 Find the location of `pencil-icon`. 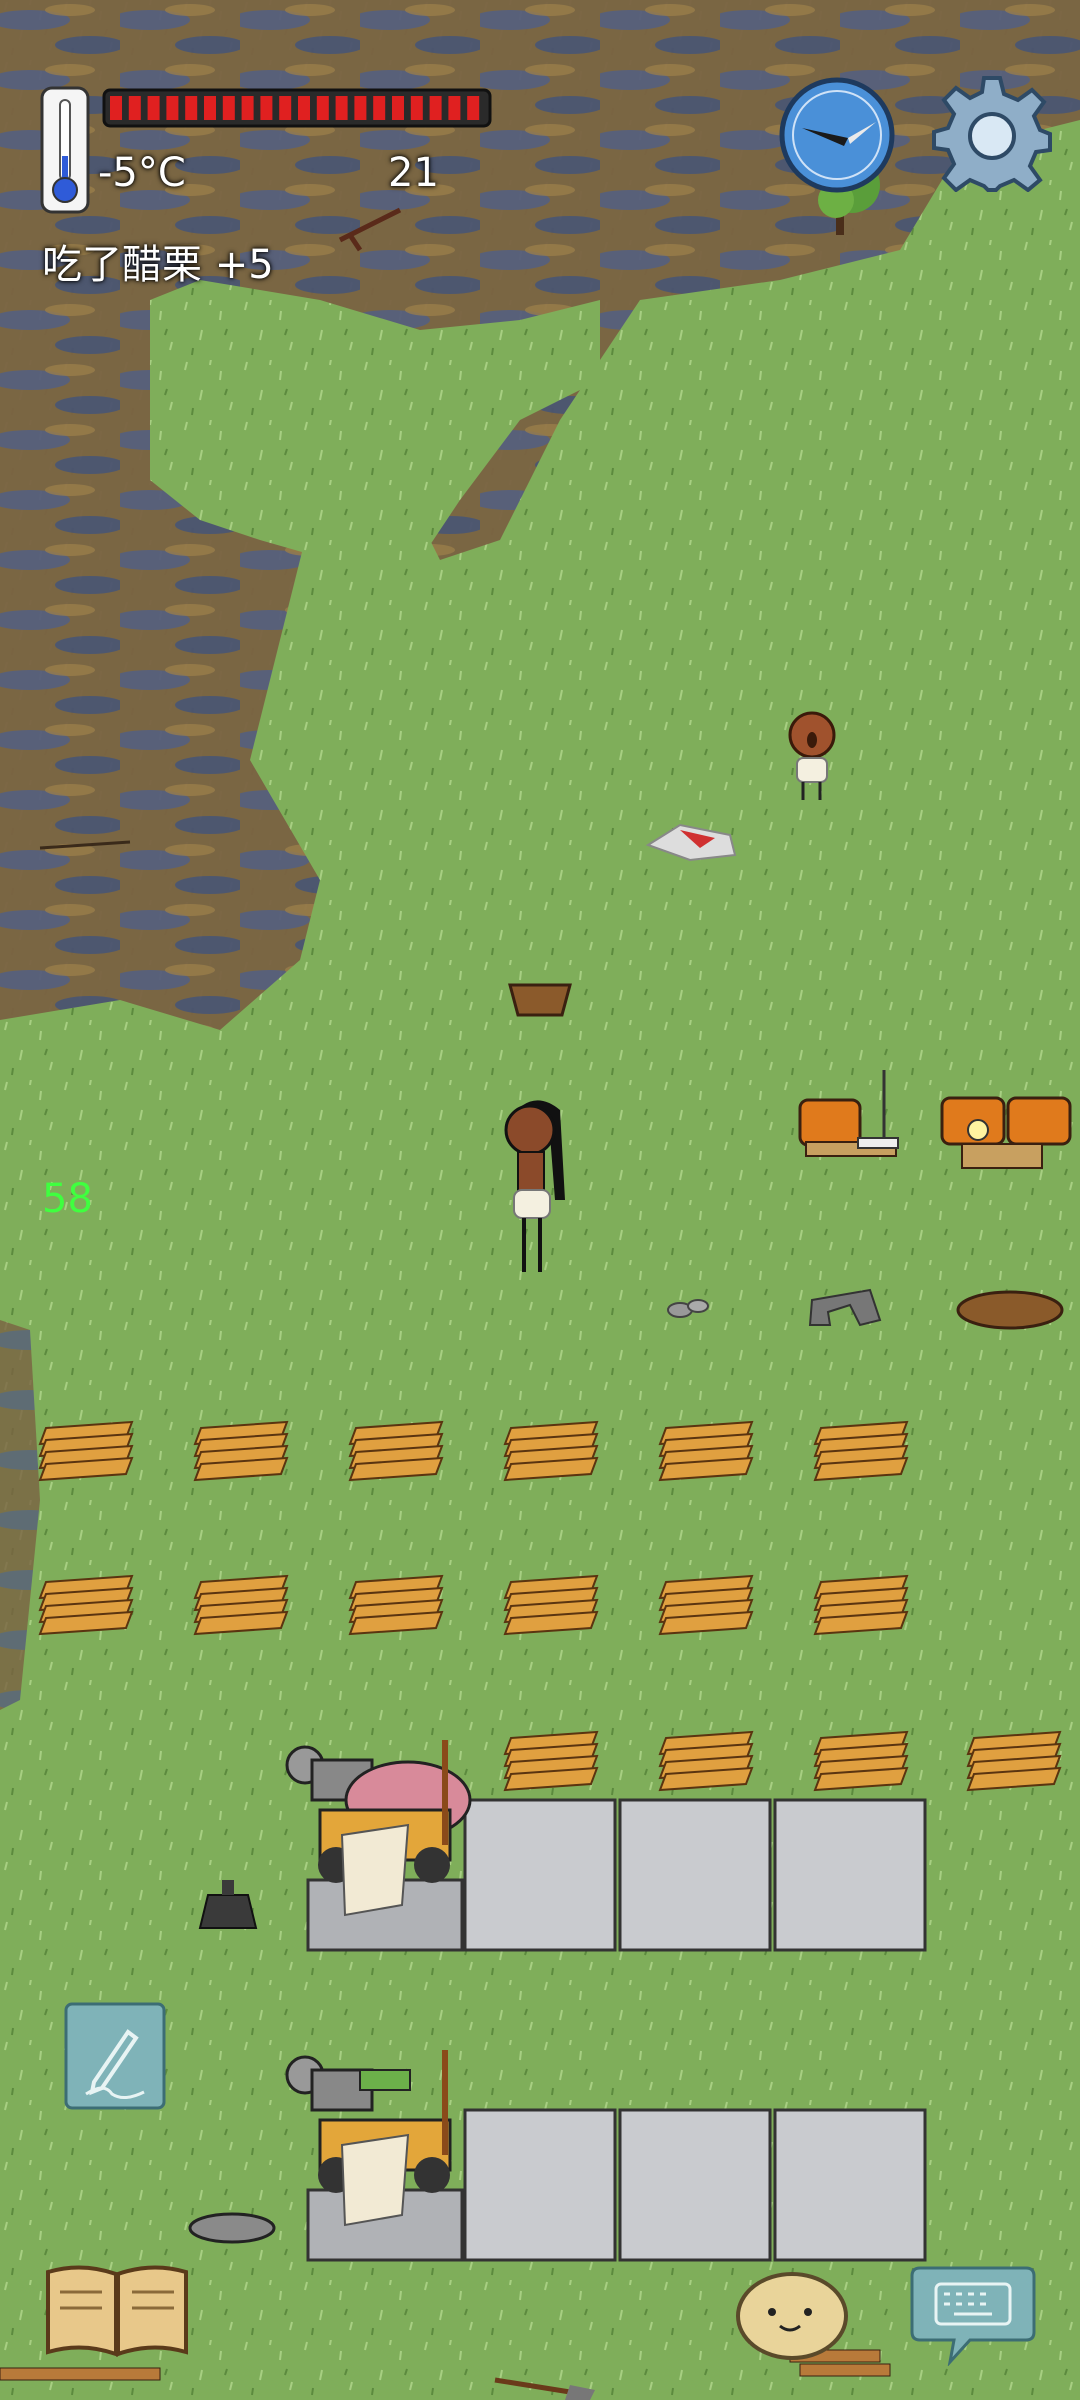

pencil-icon is located at coordinates (115, 2056).